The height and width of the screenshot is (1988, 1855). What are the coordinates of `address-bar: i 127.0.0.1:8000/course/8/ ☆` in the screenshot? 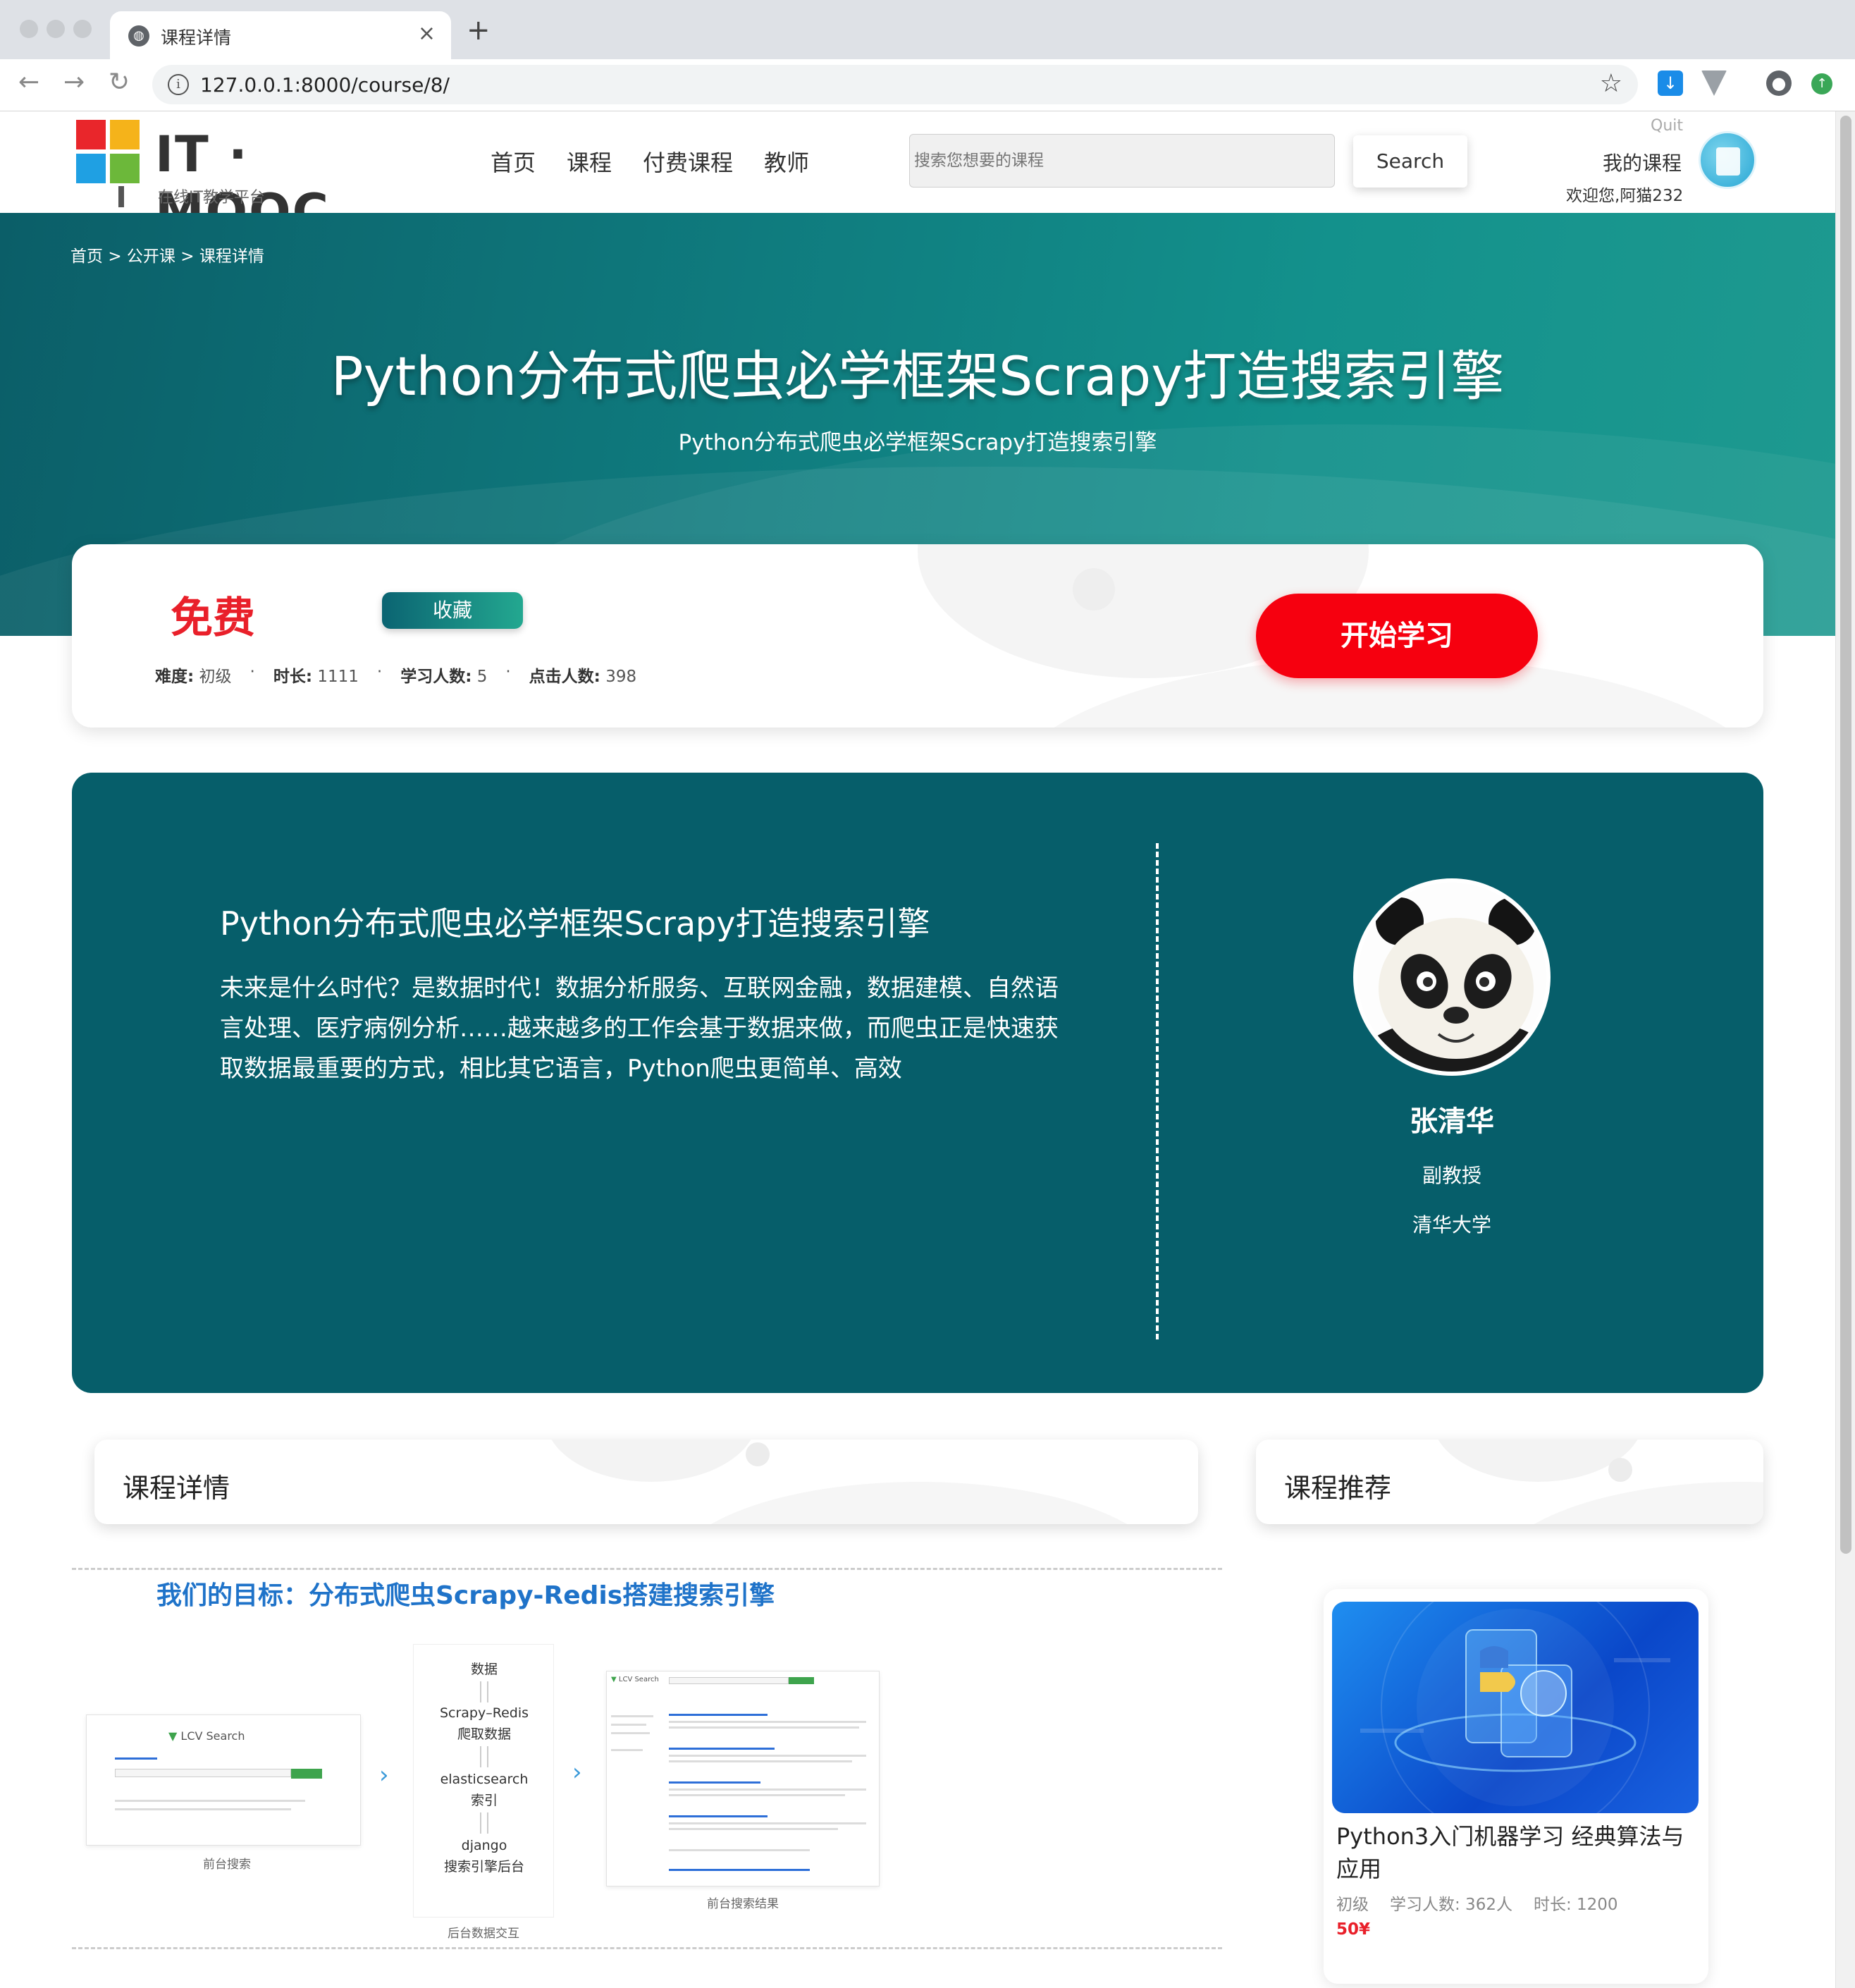 It's located at (895, 85).